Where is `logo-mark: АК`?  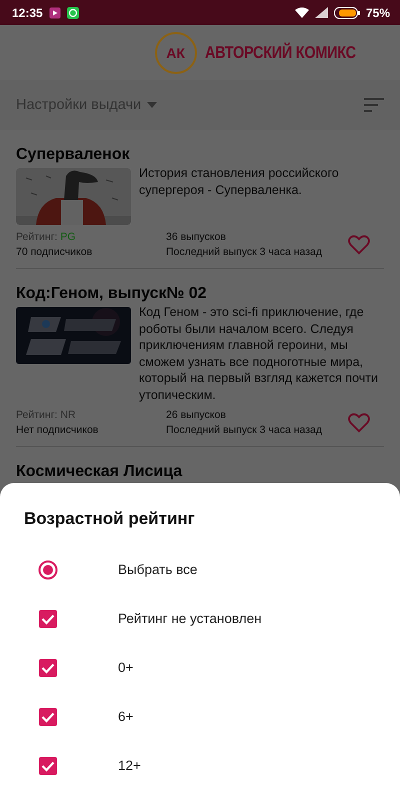 logo-mark: АК is located at coordinates (175, 53).